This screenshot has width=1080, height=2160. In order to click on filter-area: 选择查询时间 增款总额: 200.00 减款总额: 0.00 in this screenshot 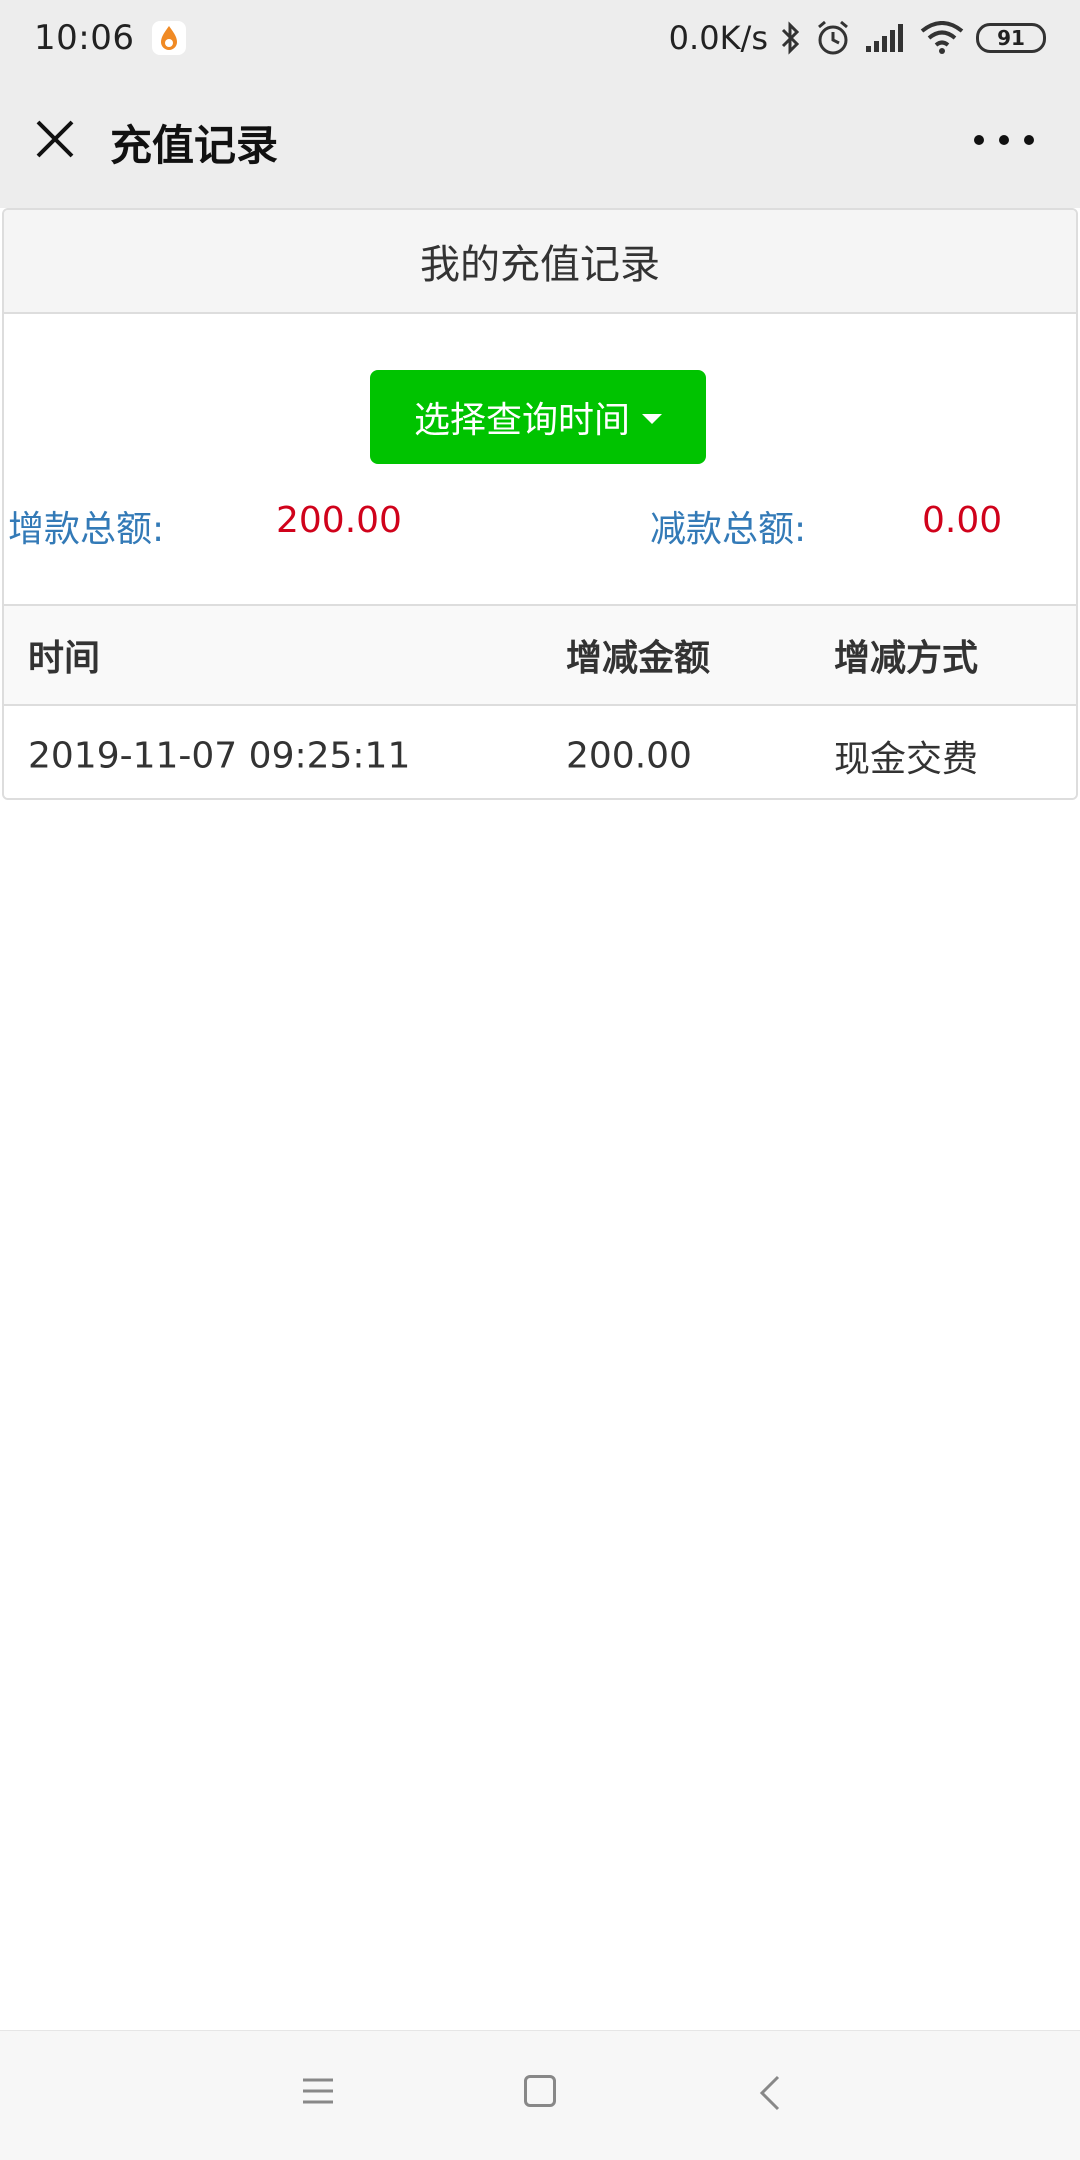, I will do `click(540, 459)`.